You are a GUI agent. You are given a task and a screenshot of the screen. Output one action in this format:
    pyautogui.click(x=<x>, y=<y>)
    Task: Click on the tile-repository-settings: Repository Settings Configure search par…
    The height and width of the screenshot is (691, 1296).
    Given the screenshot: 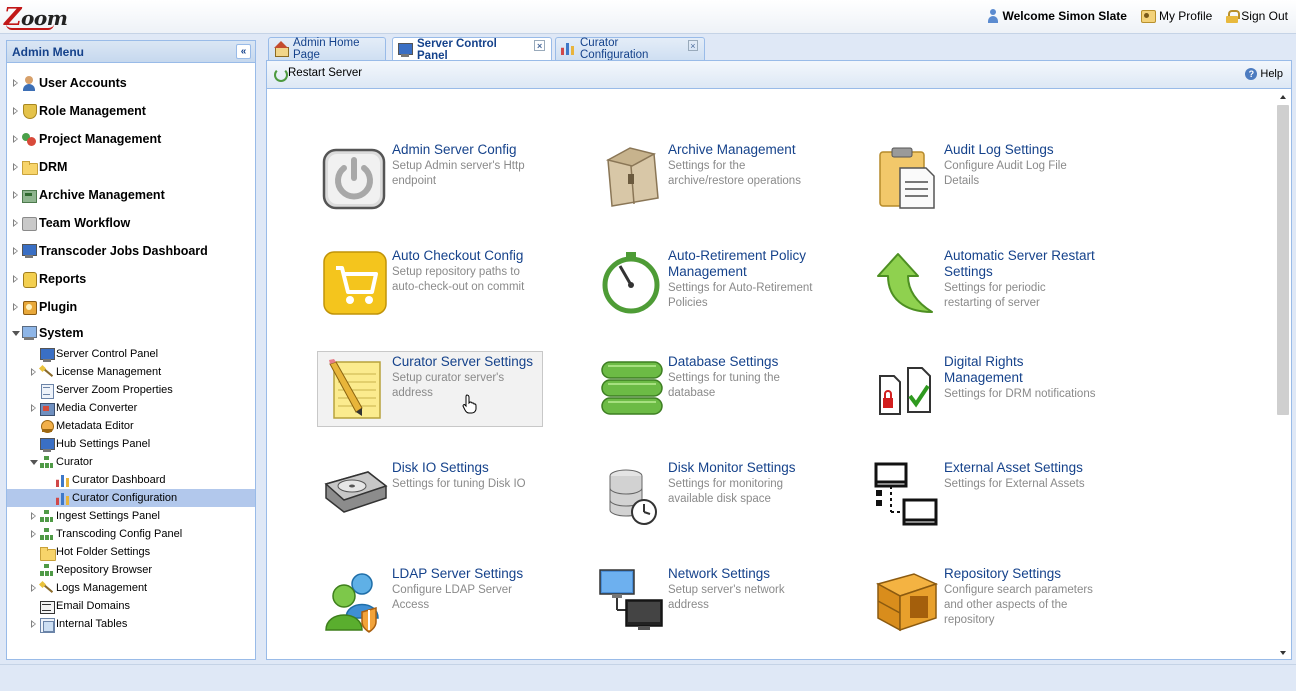 What is the action you would take?
    pyautogui.click(x=982, y=601)
    